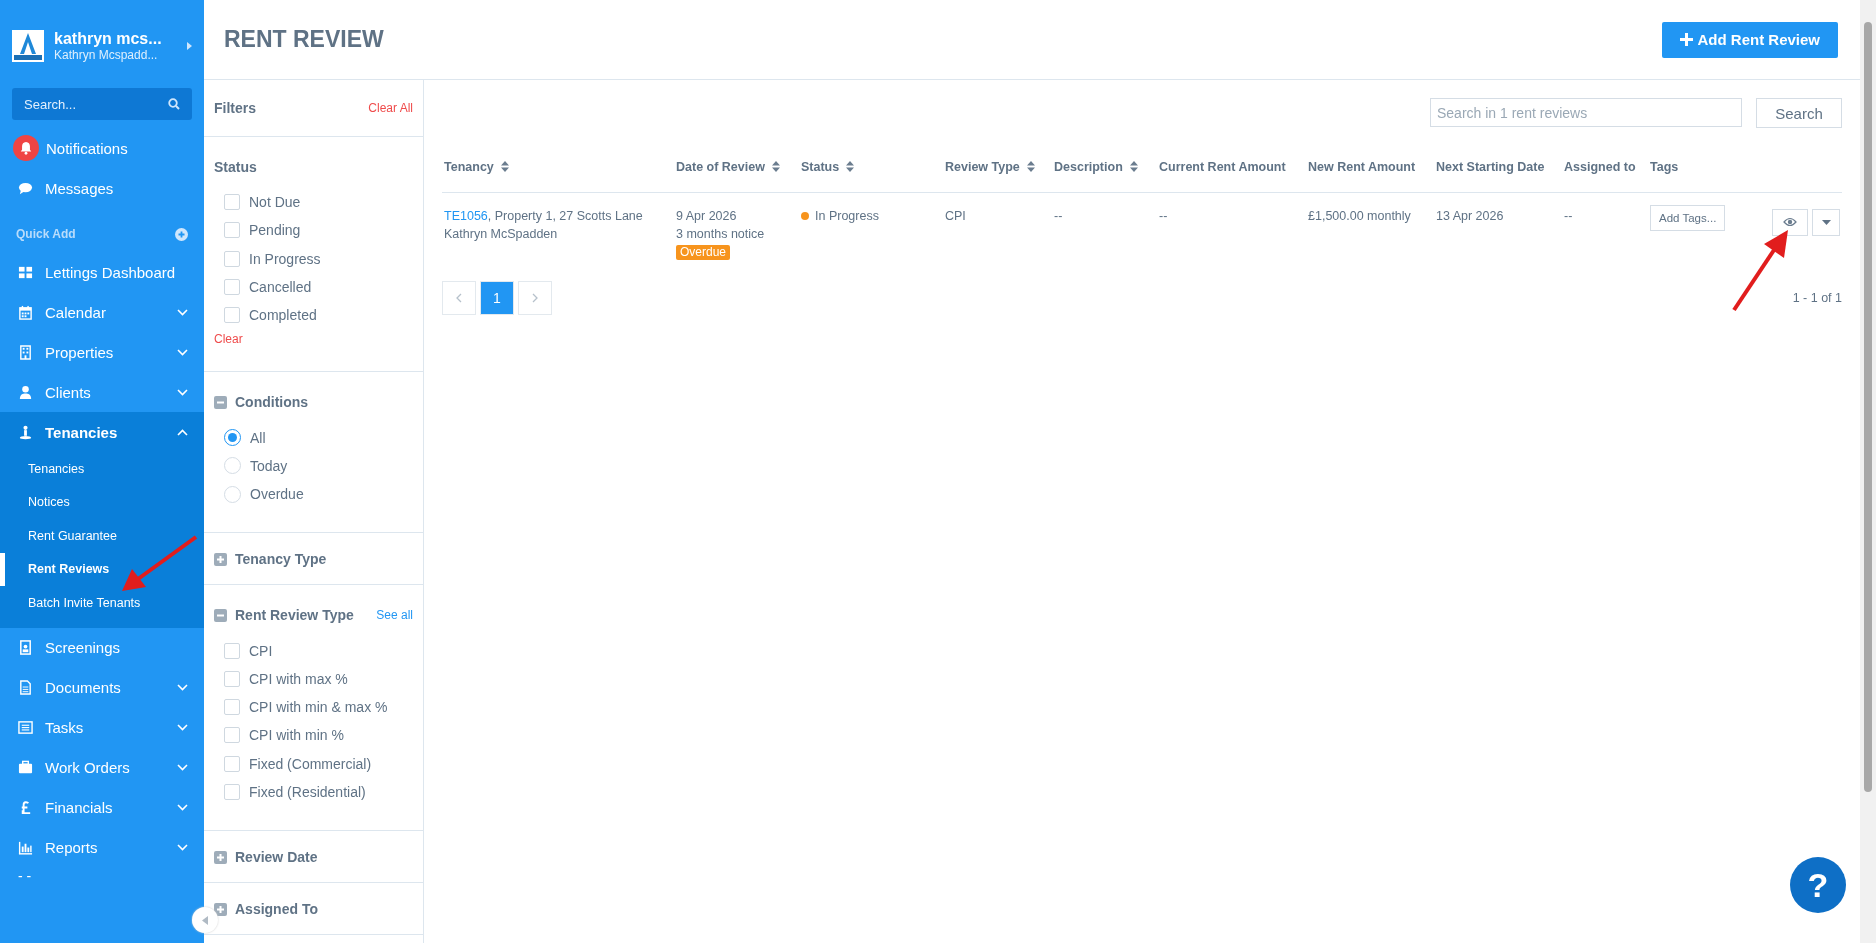 The width and height of the screenshot is (1876, 943). I want to click on scrollbar, so click(1868, 471).